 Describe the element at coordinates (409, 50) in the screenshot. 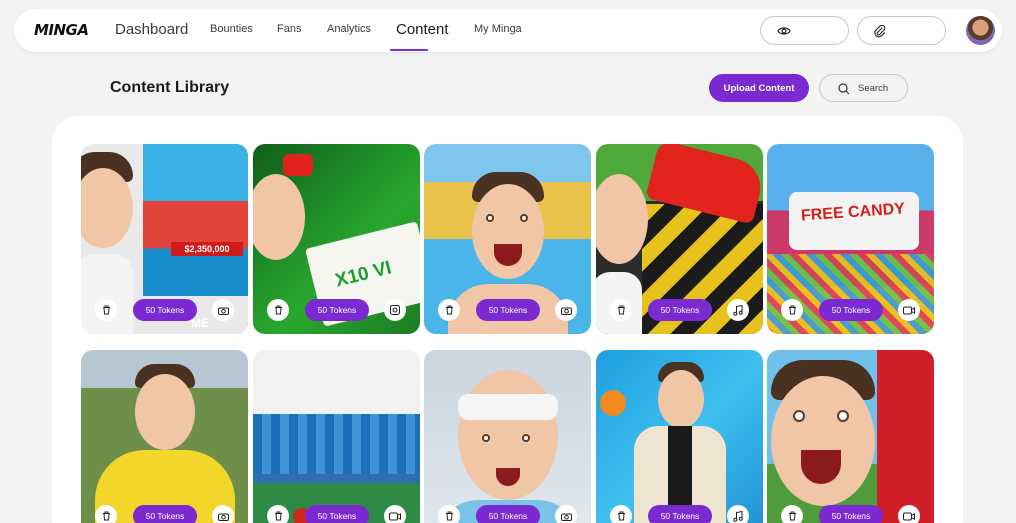

I see `nav-active-indicator` at that location.